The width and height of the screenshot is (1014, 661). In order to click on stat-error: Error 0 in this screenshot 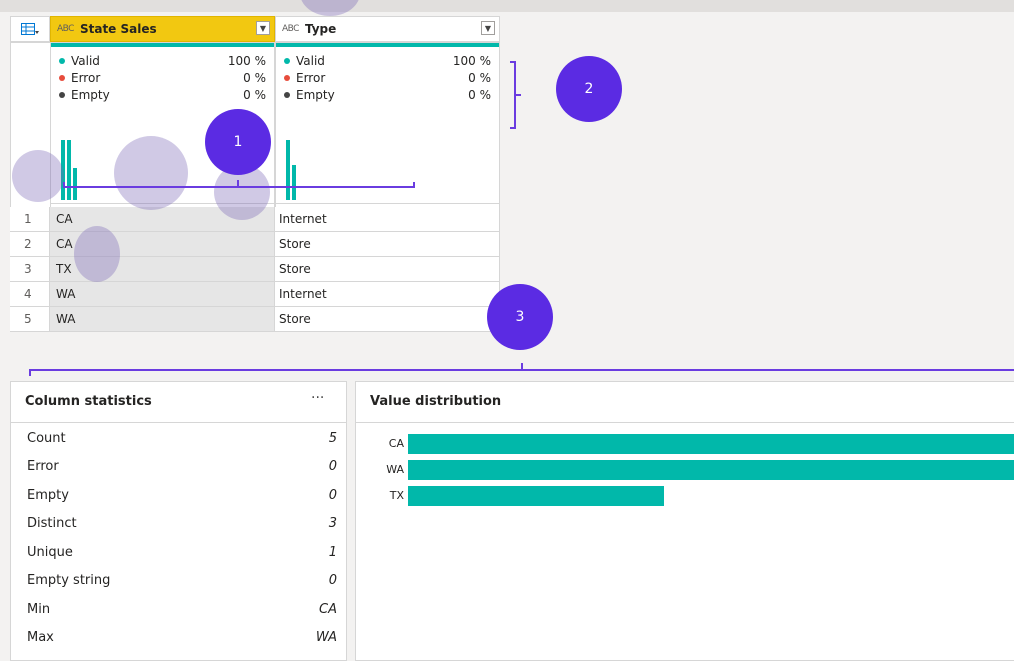, I will do `click(182, 466)`.